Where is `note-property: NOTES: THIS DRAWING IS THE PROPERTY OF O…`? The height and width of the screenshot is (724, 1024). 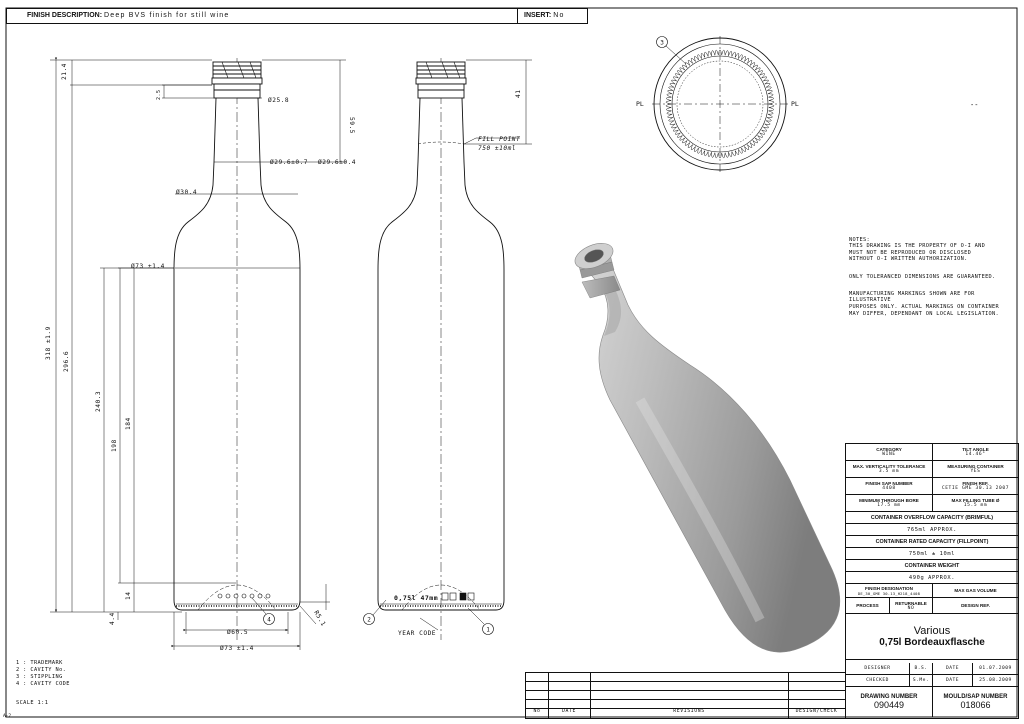 note-property: NOTES: THIS DRAWING IS THE PROPERTY OF O… is located at coordinates (917, 249).